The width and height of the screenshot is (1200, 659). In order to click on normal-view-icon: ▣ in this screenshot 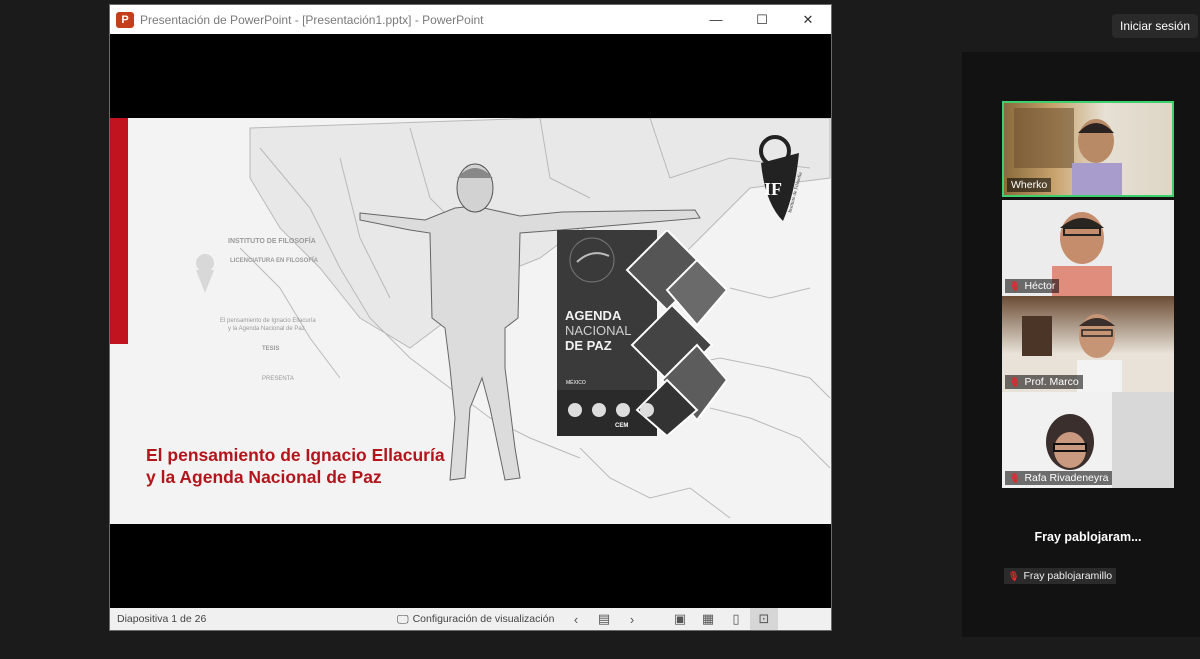, I will do `click(680, 619)`.